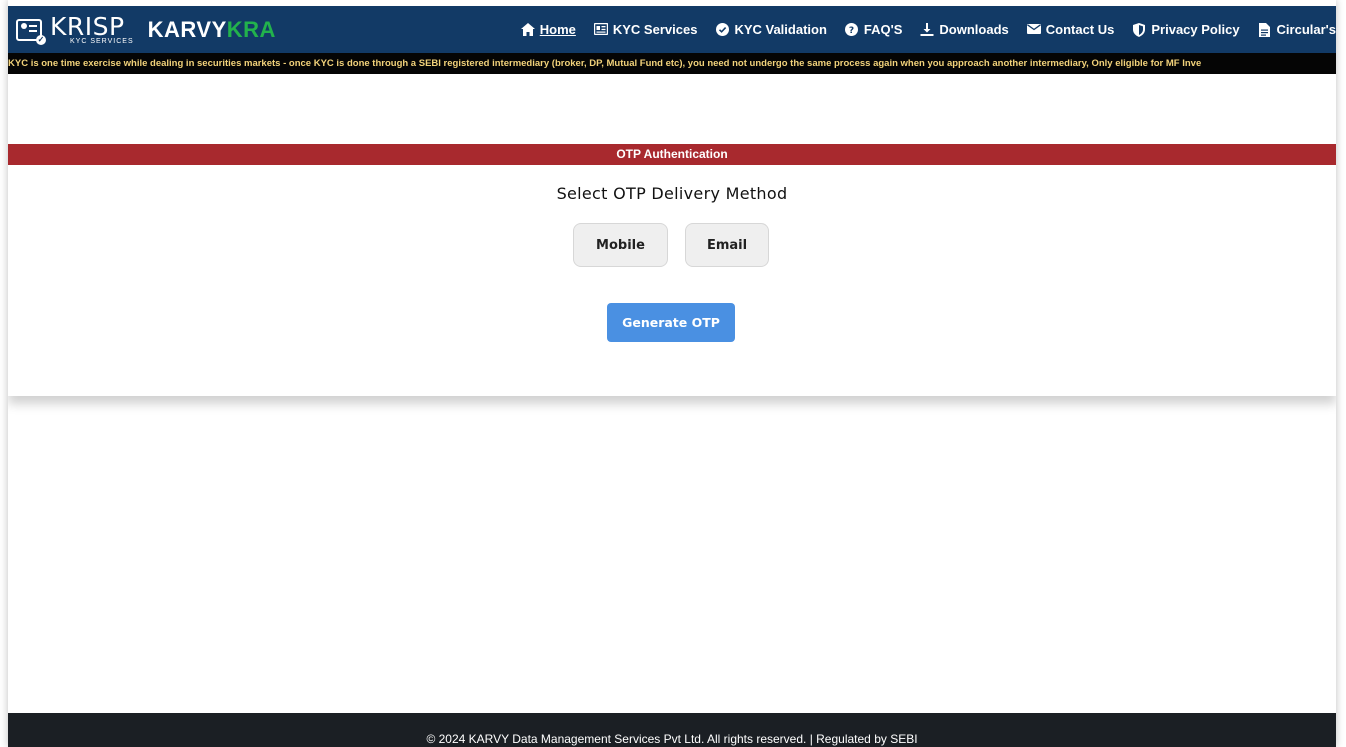 The image size is (1346, 747). I want to click on nav-faqs-label: FAQ'S, so click(883, 29).